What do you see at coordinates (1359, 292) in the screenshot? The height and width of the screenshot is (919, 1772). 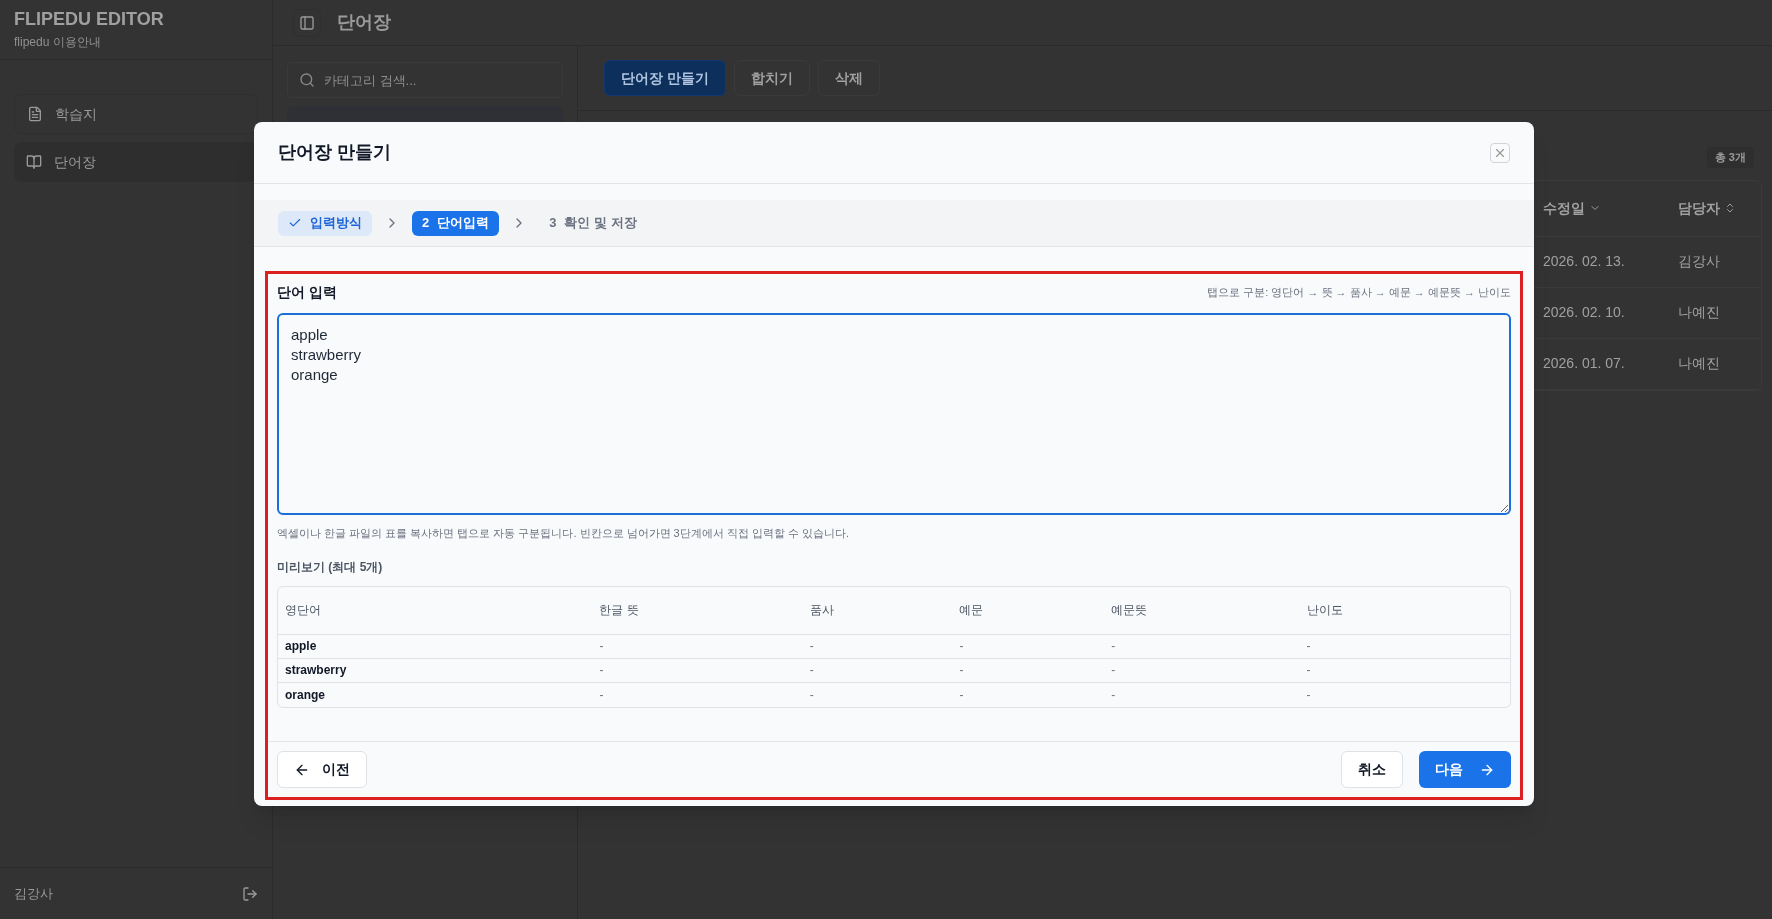 I see `hint-text: 탭으로 구분: 영단어 → 뜻 → 품사 → 예문 → 예문뜻 → 난이도` at bounding box center [1359, 292].